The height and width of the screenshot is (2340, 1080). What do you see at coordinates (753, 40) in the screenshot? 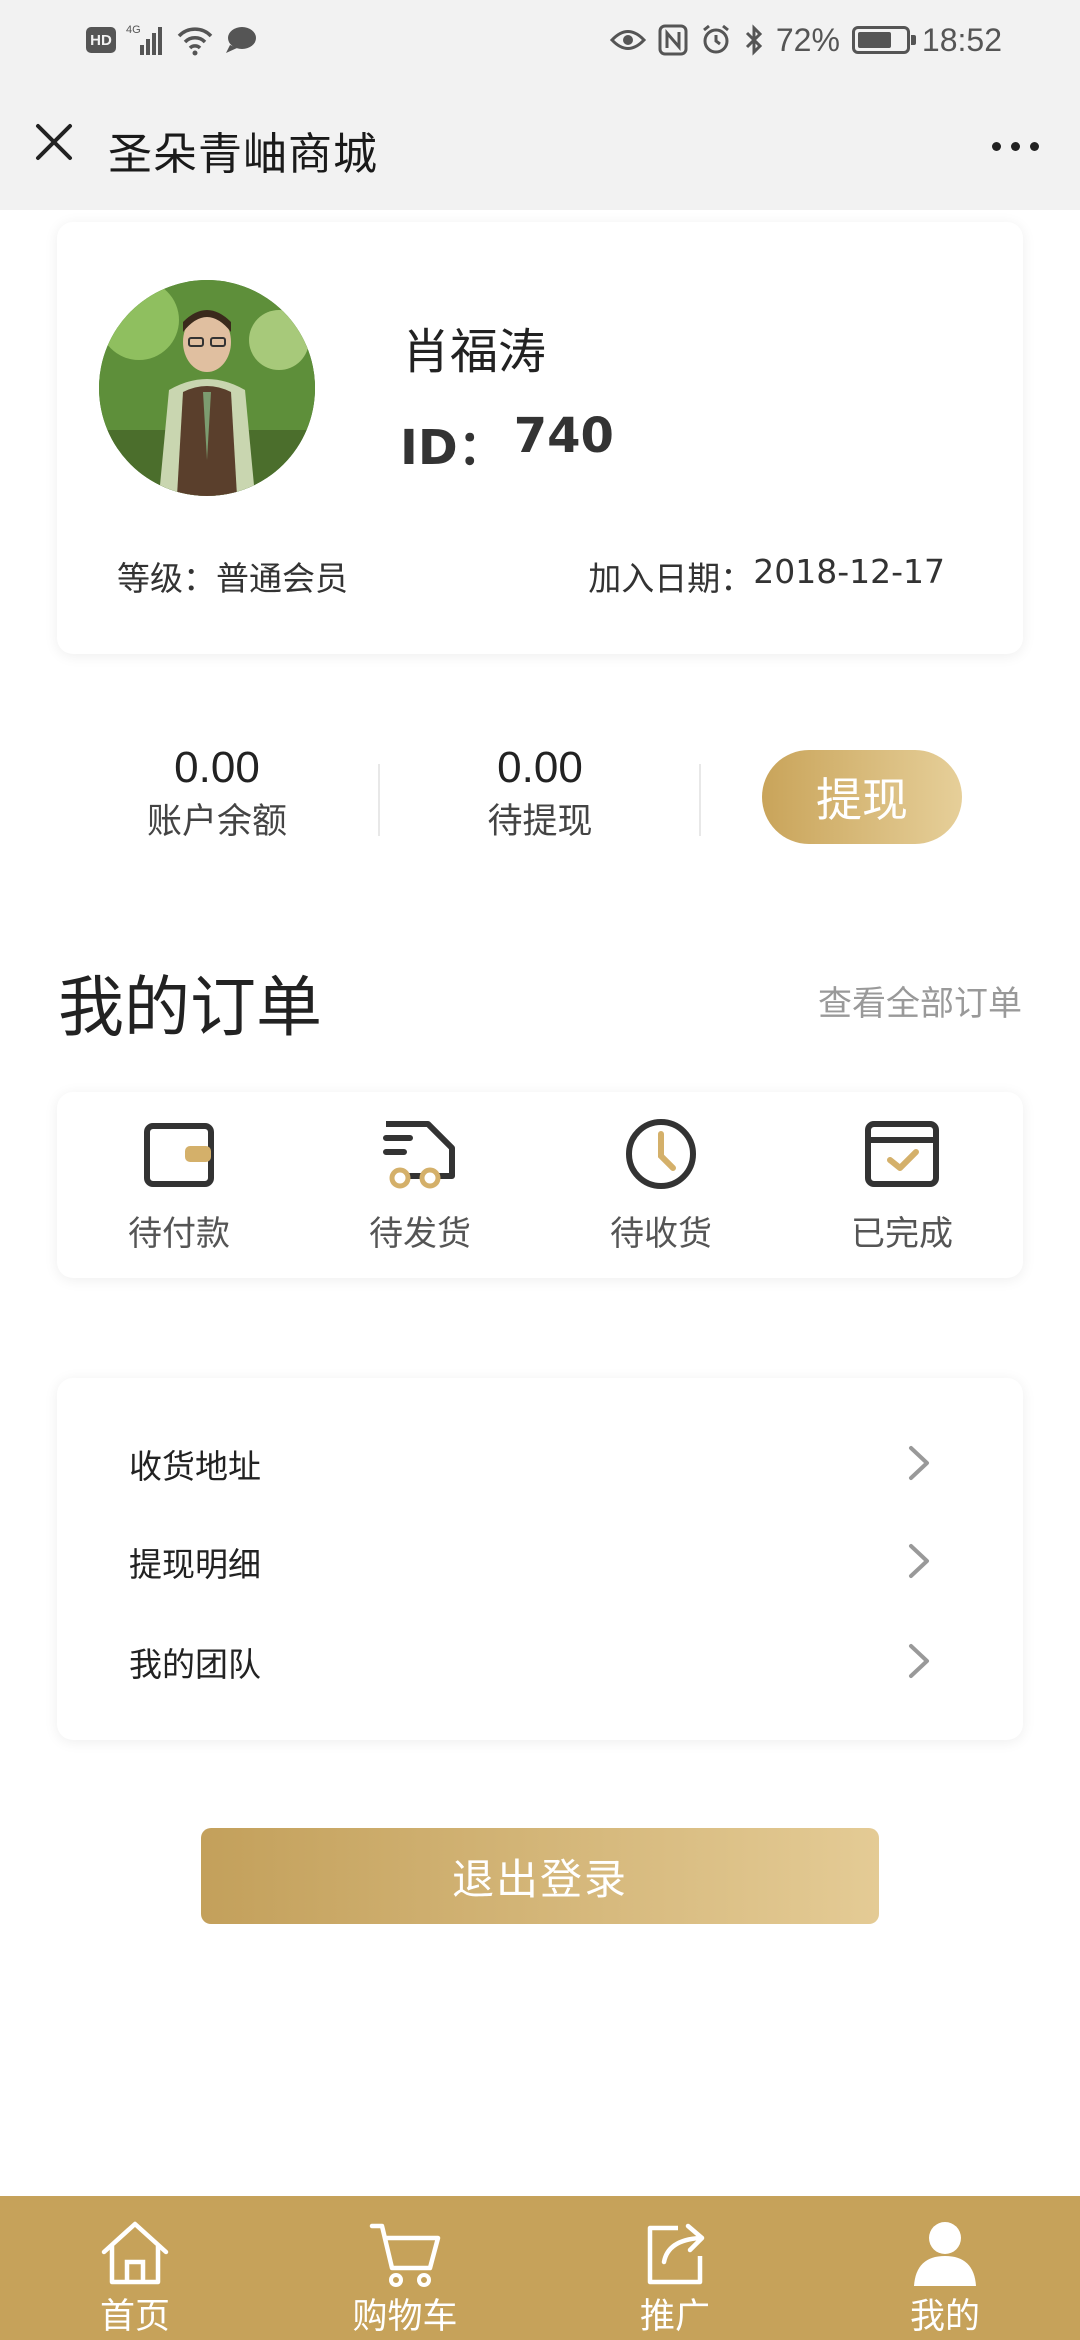
I see `bluetooth-icon` at bounding box center [753, 40].